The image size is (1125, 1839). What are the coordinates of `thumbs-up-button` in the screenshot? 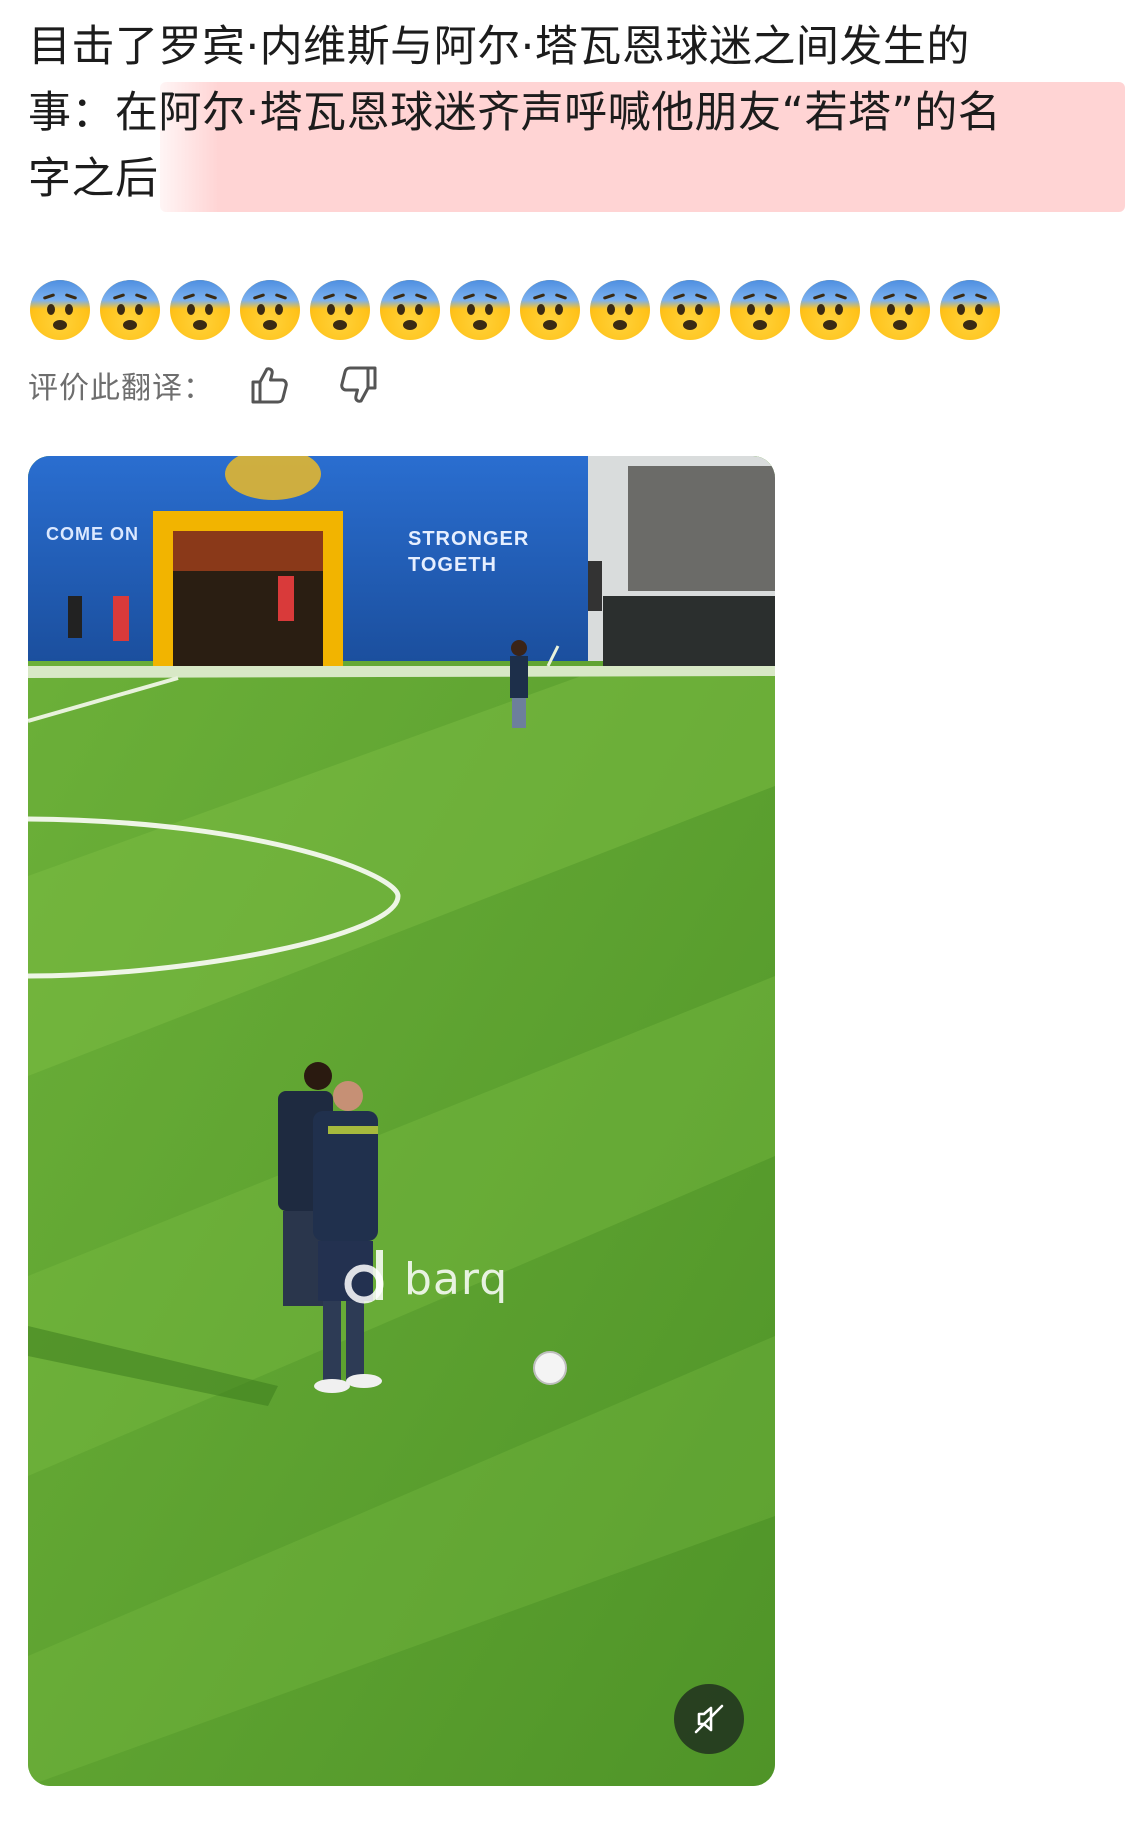 It's located at (269, 385).